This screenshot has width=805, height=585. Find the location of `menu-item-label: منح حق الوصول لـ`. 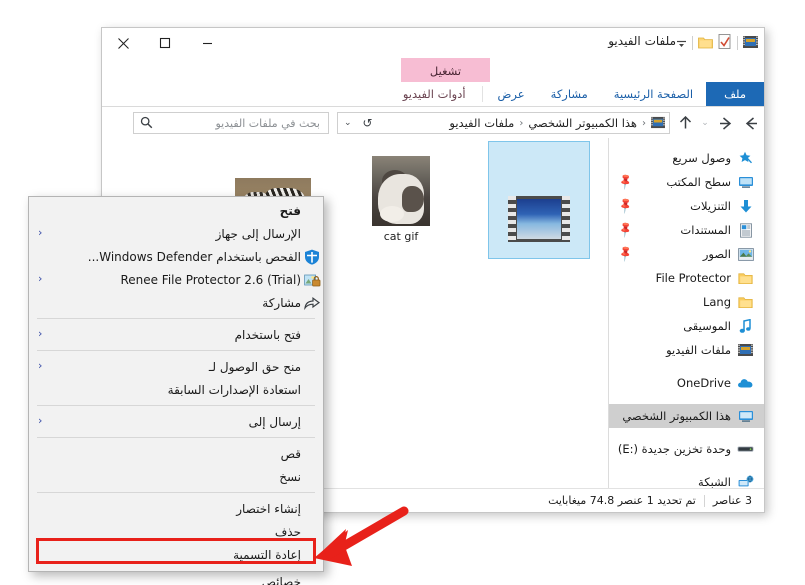

menu-item-label: منح حق الوصول لـ is located at coordinates (254, 366).